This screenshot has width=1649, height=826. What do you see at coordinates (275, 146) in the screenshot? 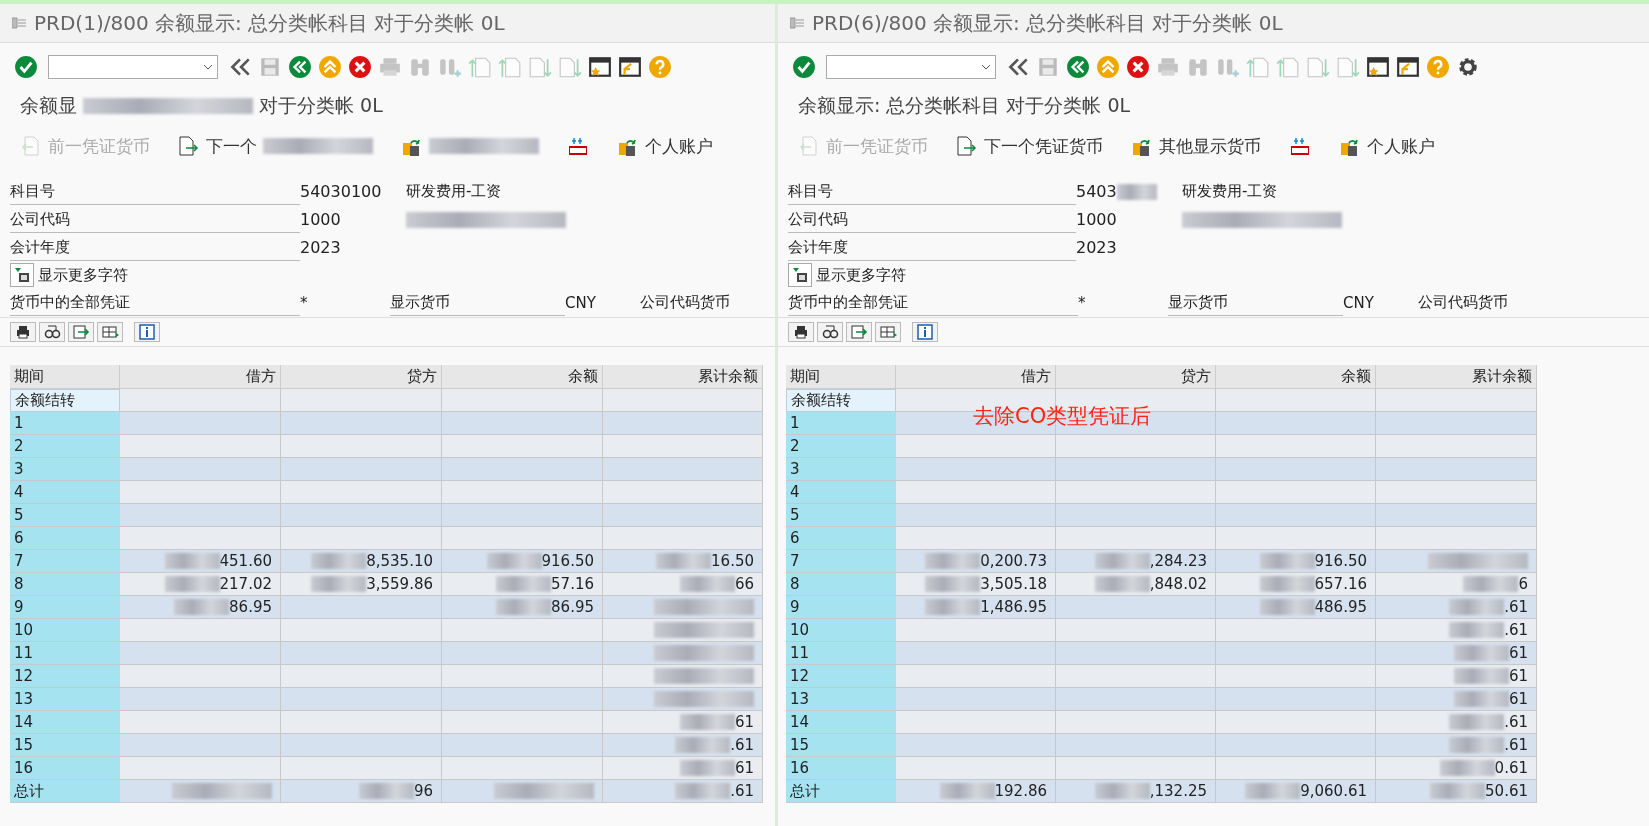
I see `toolbar-button: 下一个` at bounding box center [275, 146].